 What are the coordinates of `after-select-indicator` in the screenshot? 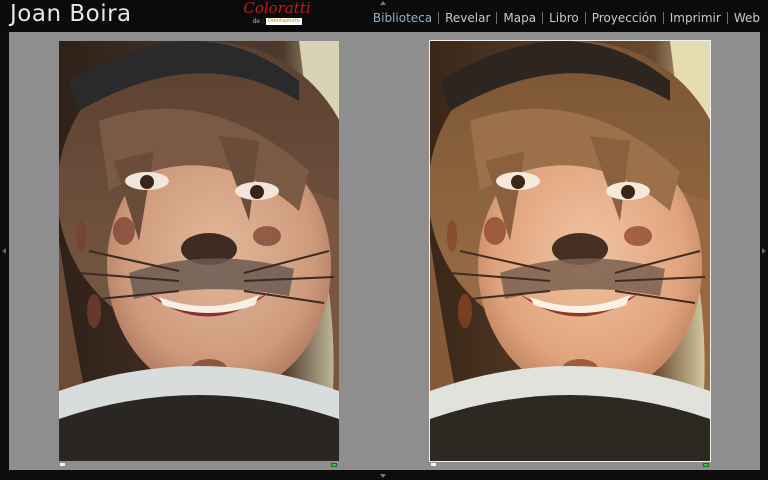 It's located at (433, 464).